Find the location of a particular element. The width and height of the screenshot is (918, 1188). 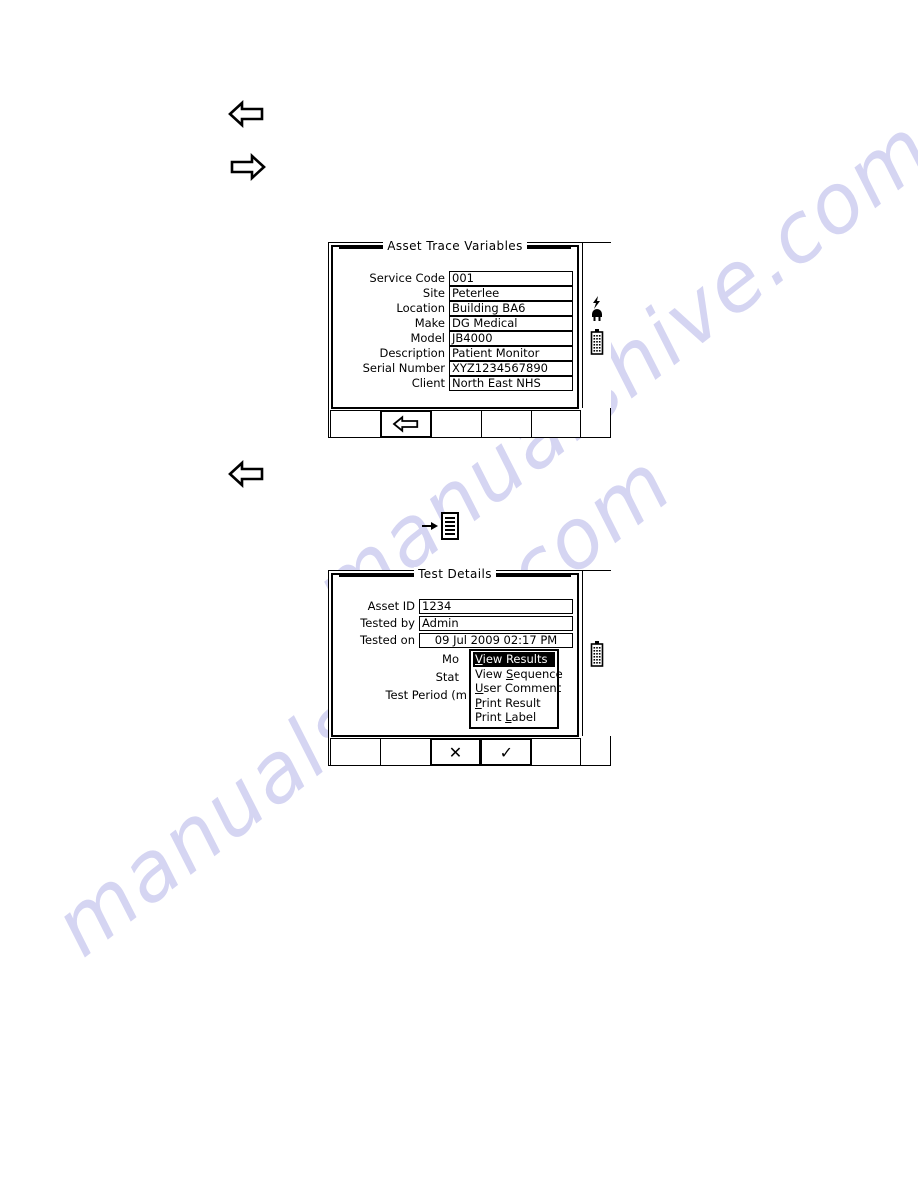

field-row-location: Location Building BA6 is located at coordinates (457, 308).